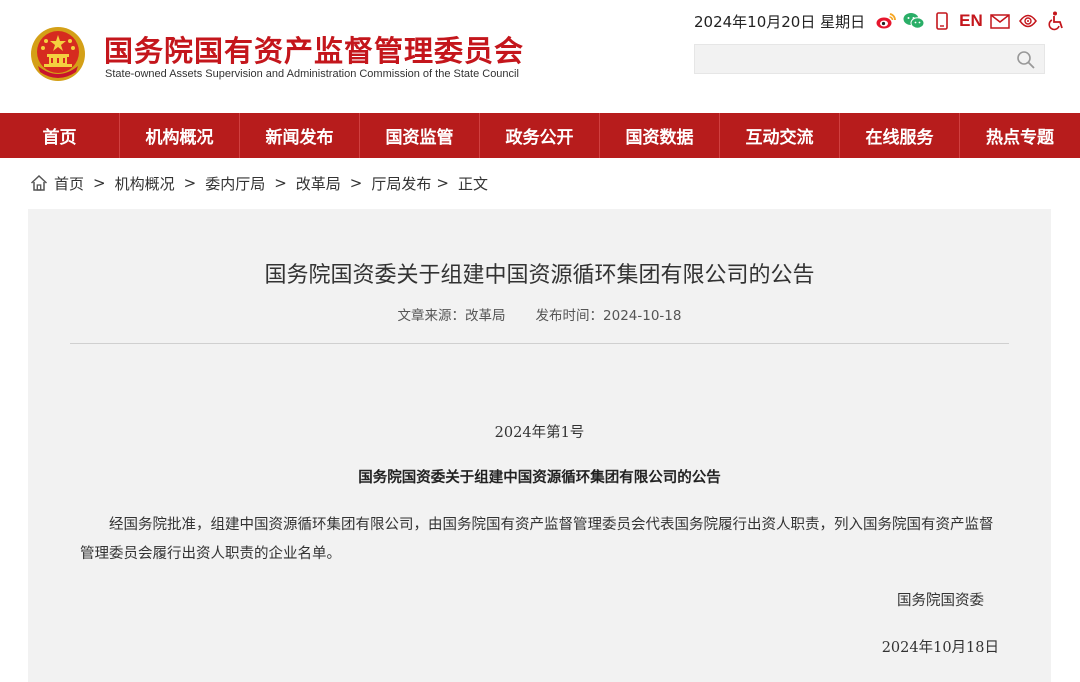  What do you see at coordinates (539, 433) in the screenshot?
I see `document-number: 2024年第1号` at bounding box center [539, 433].